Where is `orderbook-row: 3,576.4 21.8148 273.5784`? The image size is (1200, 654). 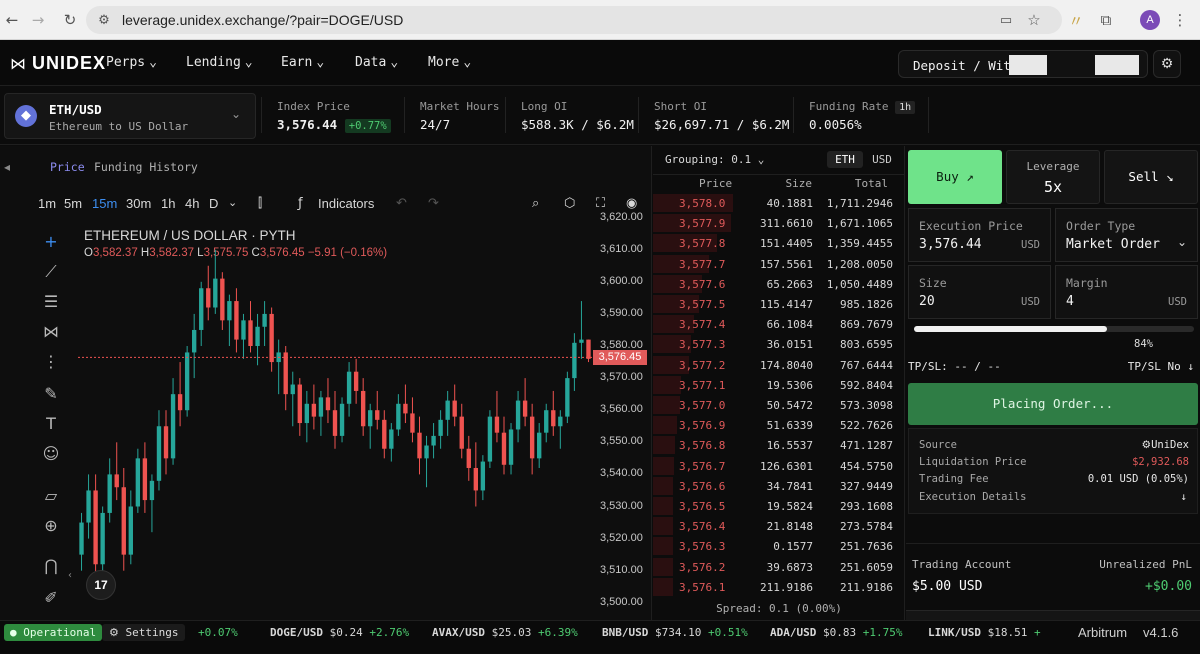
orderbook-row: 3,576.4 21.8148 273.5784 is located at coordinates (779, 526).